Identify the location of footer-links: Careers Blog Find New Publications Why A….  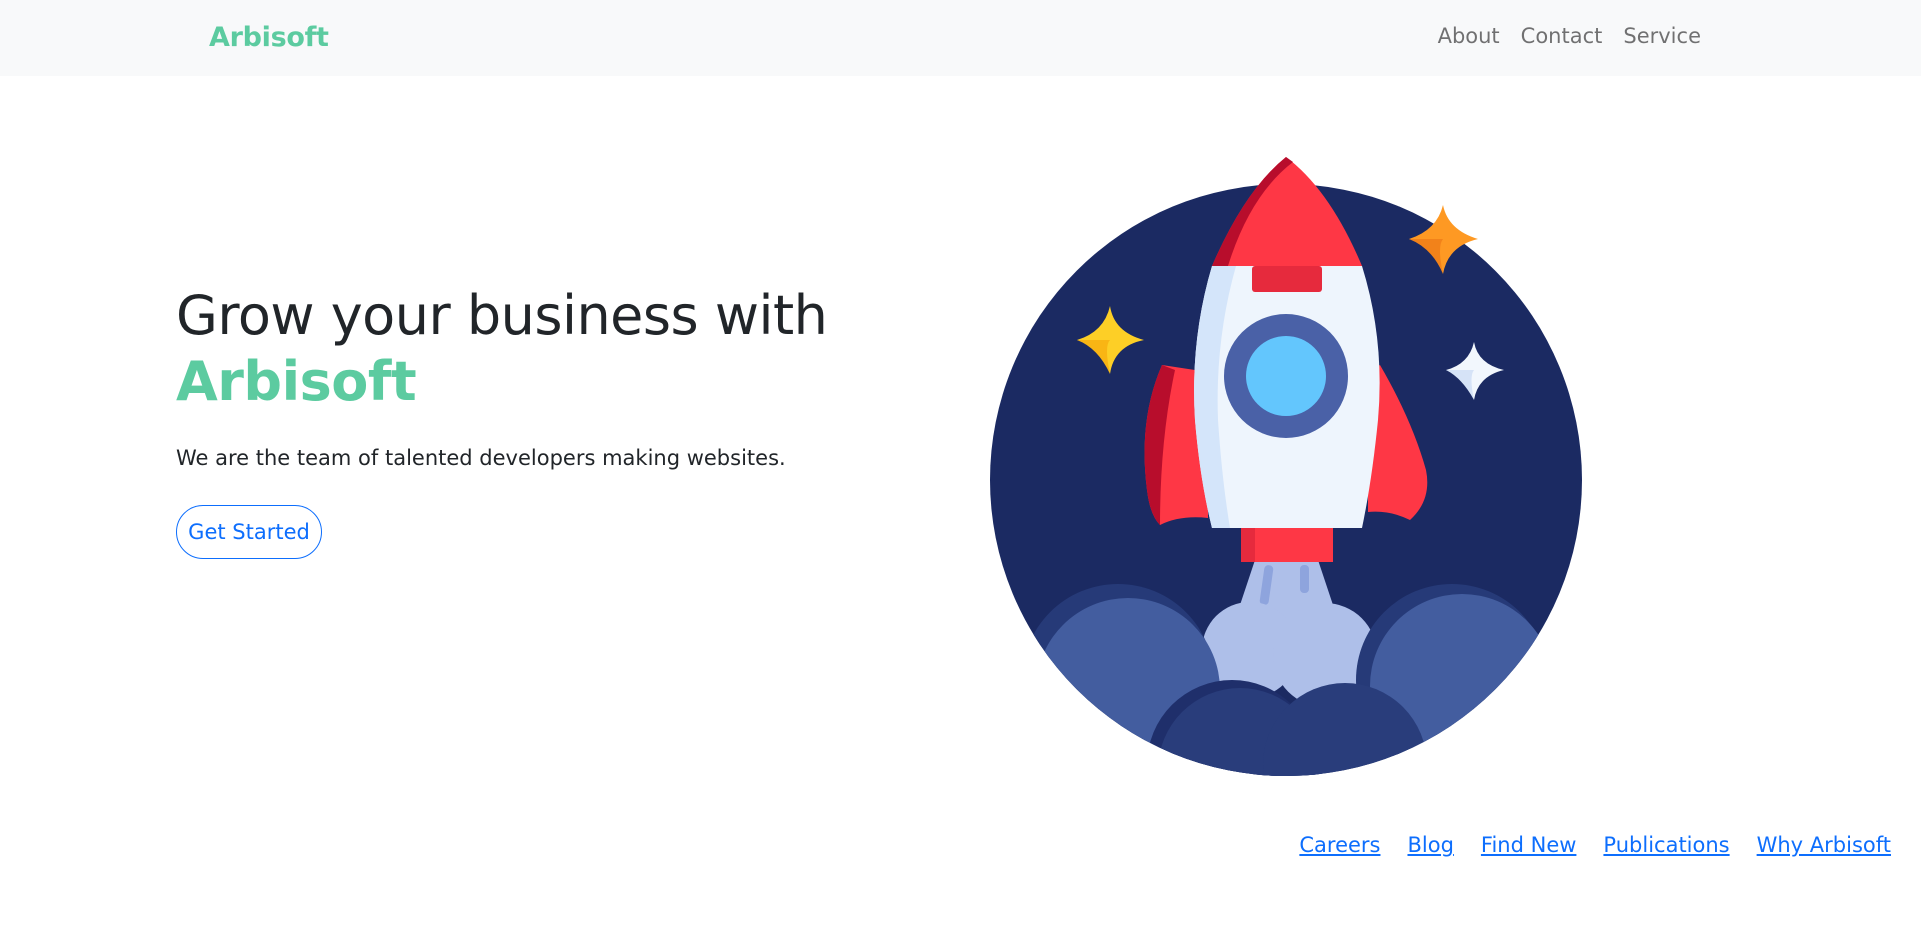
(1595, 845).